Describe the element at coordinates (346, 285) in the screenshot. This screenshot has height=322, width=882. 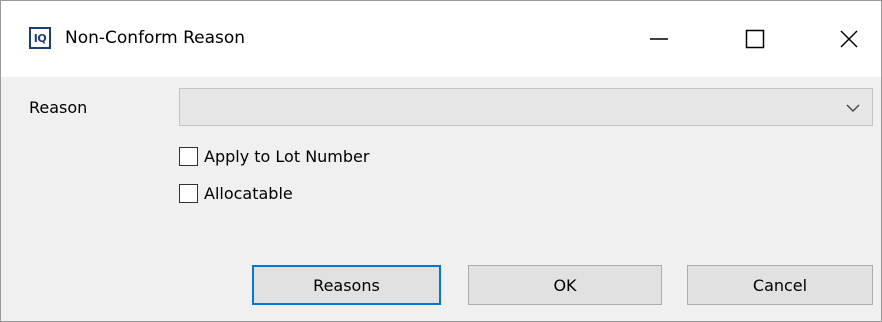
I see `reasons-button: Reasons` at that location.